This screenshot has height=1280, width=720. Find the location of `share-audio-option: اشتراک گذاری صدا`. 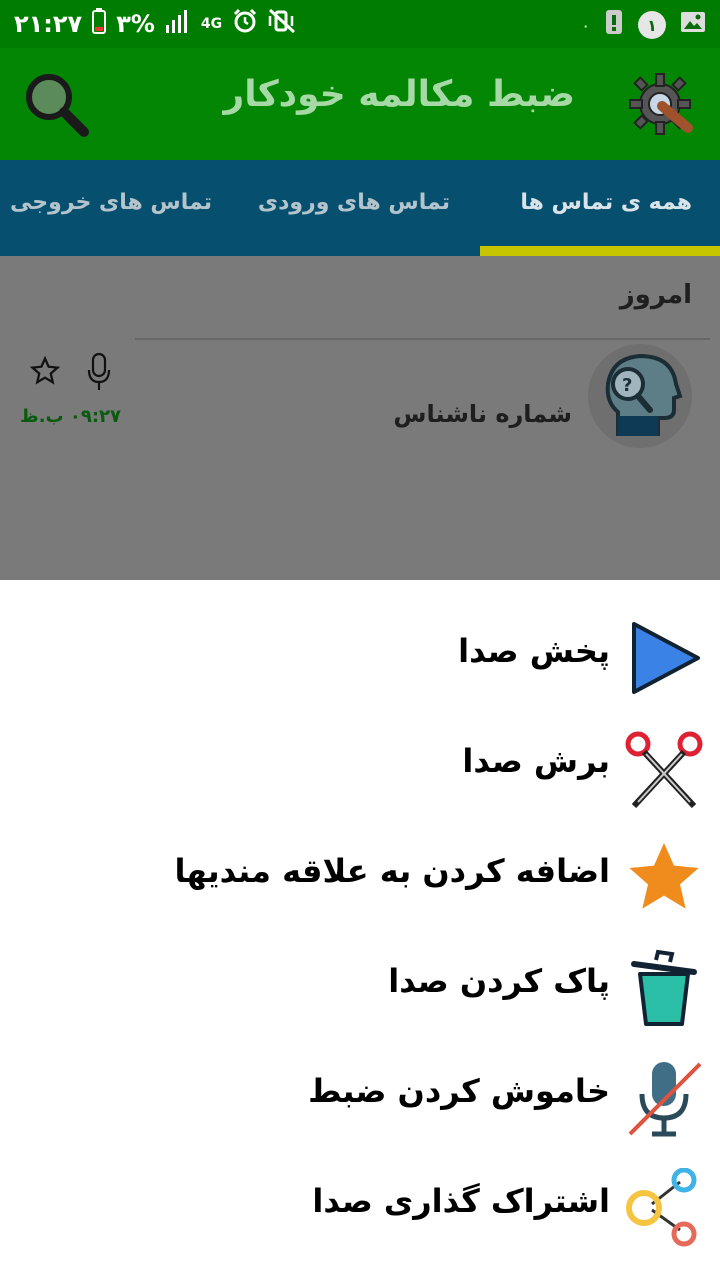

share-audio-option: اشتراک گذاری صدا is located at coordinates (360, 1205).